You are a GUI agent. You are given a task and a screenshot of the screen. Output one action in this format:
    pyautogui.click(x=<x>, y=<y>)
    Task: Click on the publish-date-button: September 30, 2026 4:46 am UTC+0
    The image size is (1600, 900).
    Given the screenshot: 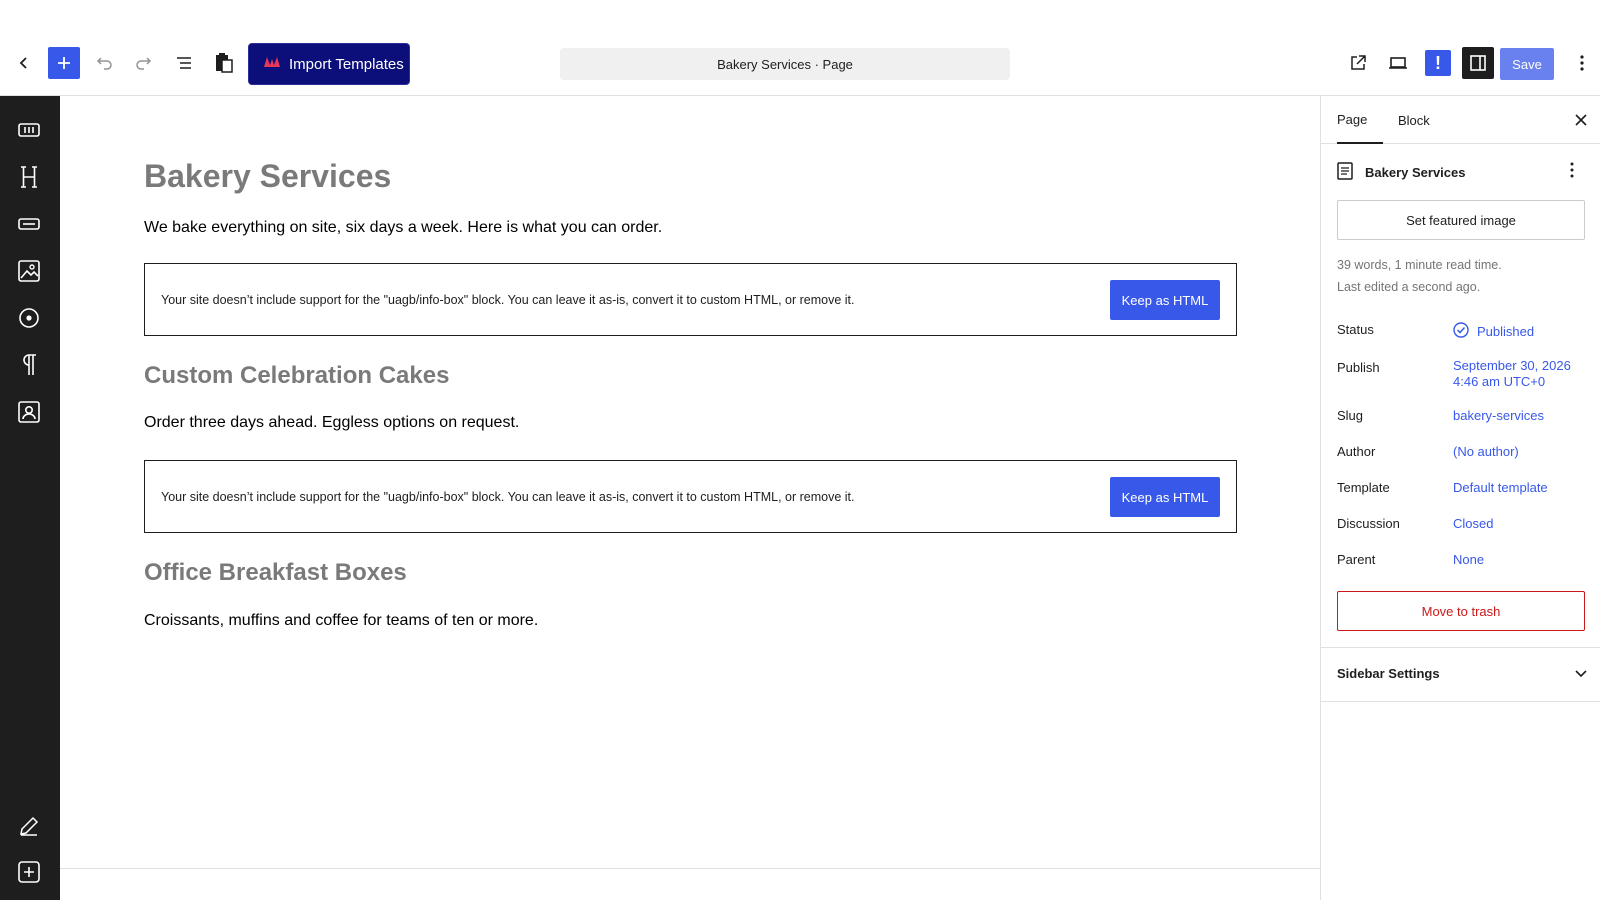 What is the action you would take?
    pyautogui.click(x=1512, y=374)
    